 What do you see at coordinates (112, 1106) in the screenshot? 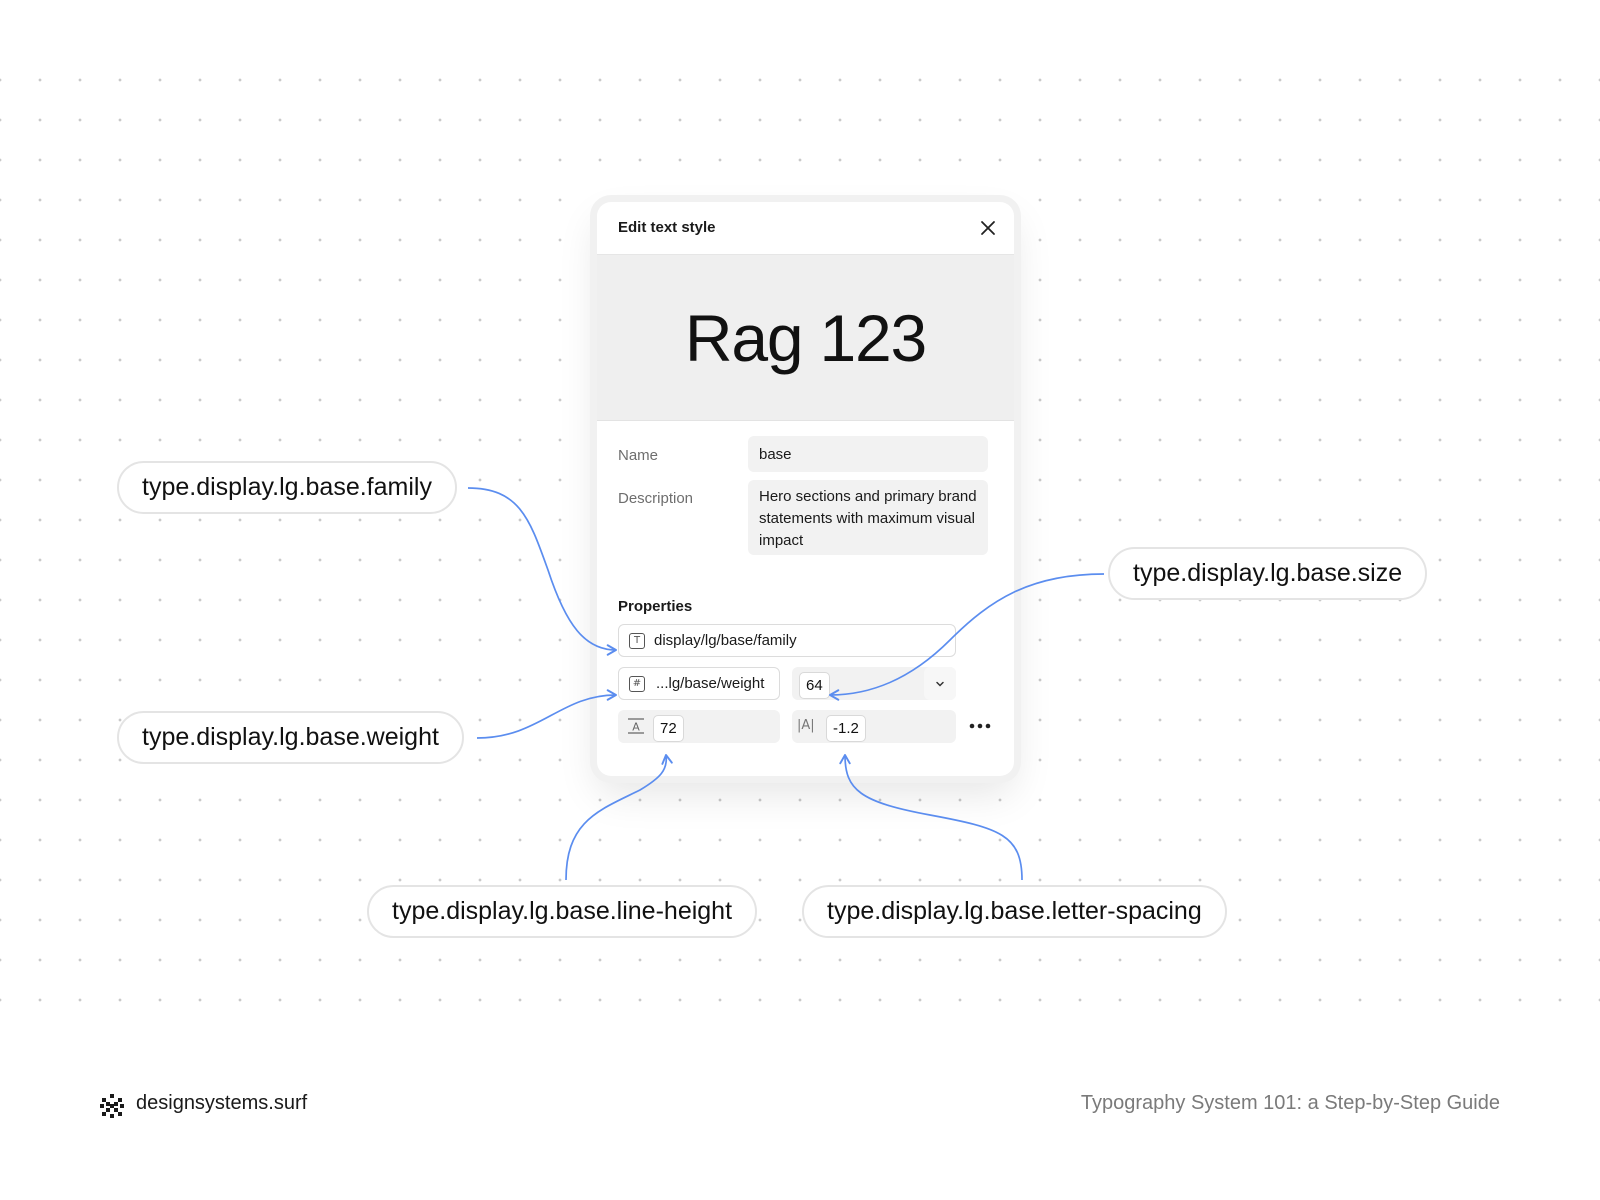
I see `brand-logo-icon` at bounding box center [112, 1106].